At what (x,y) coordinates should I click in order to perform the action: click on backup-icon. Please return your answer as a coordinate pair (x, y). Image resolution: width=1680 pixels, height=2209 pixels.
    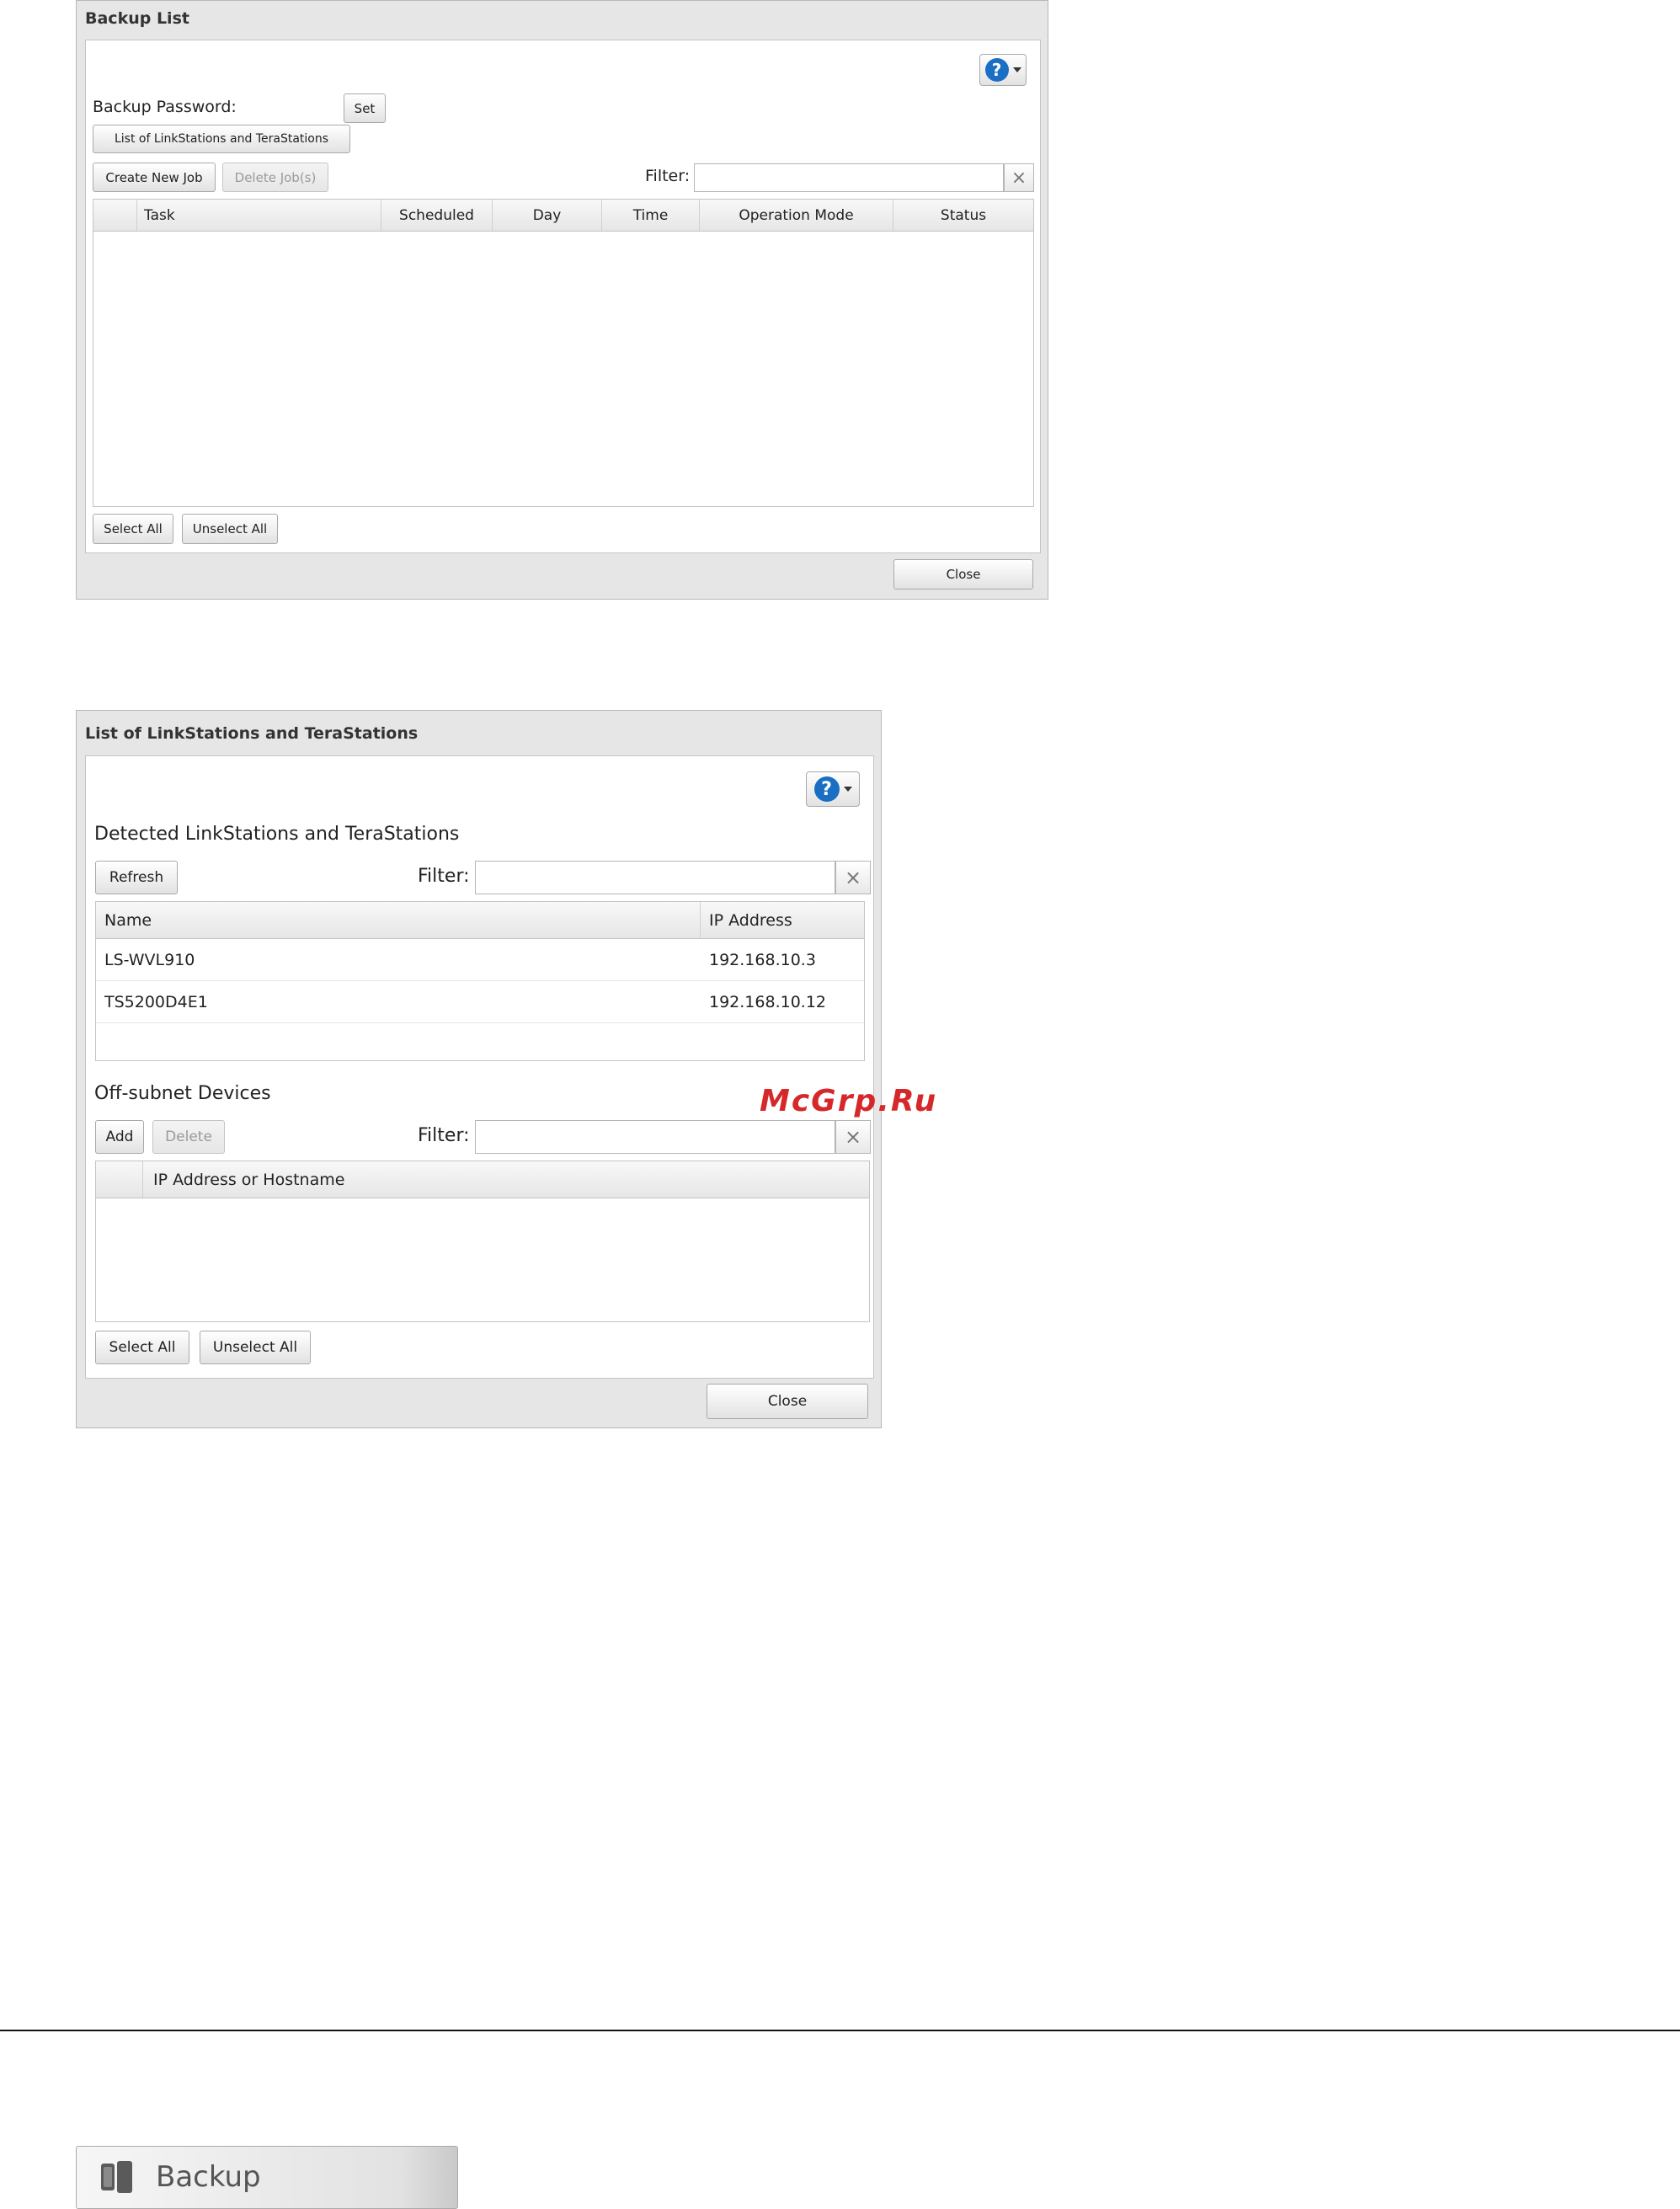
    Looking at the image, I should click on (116, 2177).